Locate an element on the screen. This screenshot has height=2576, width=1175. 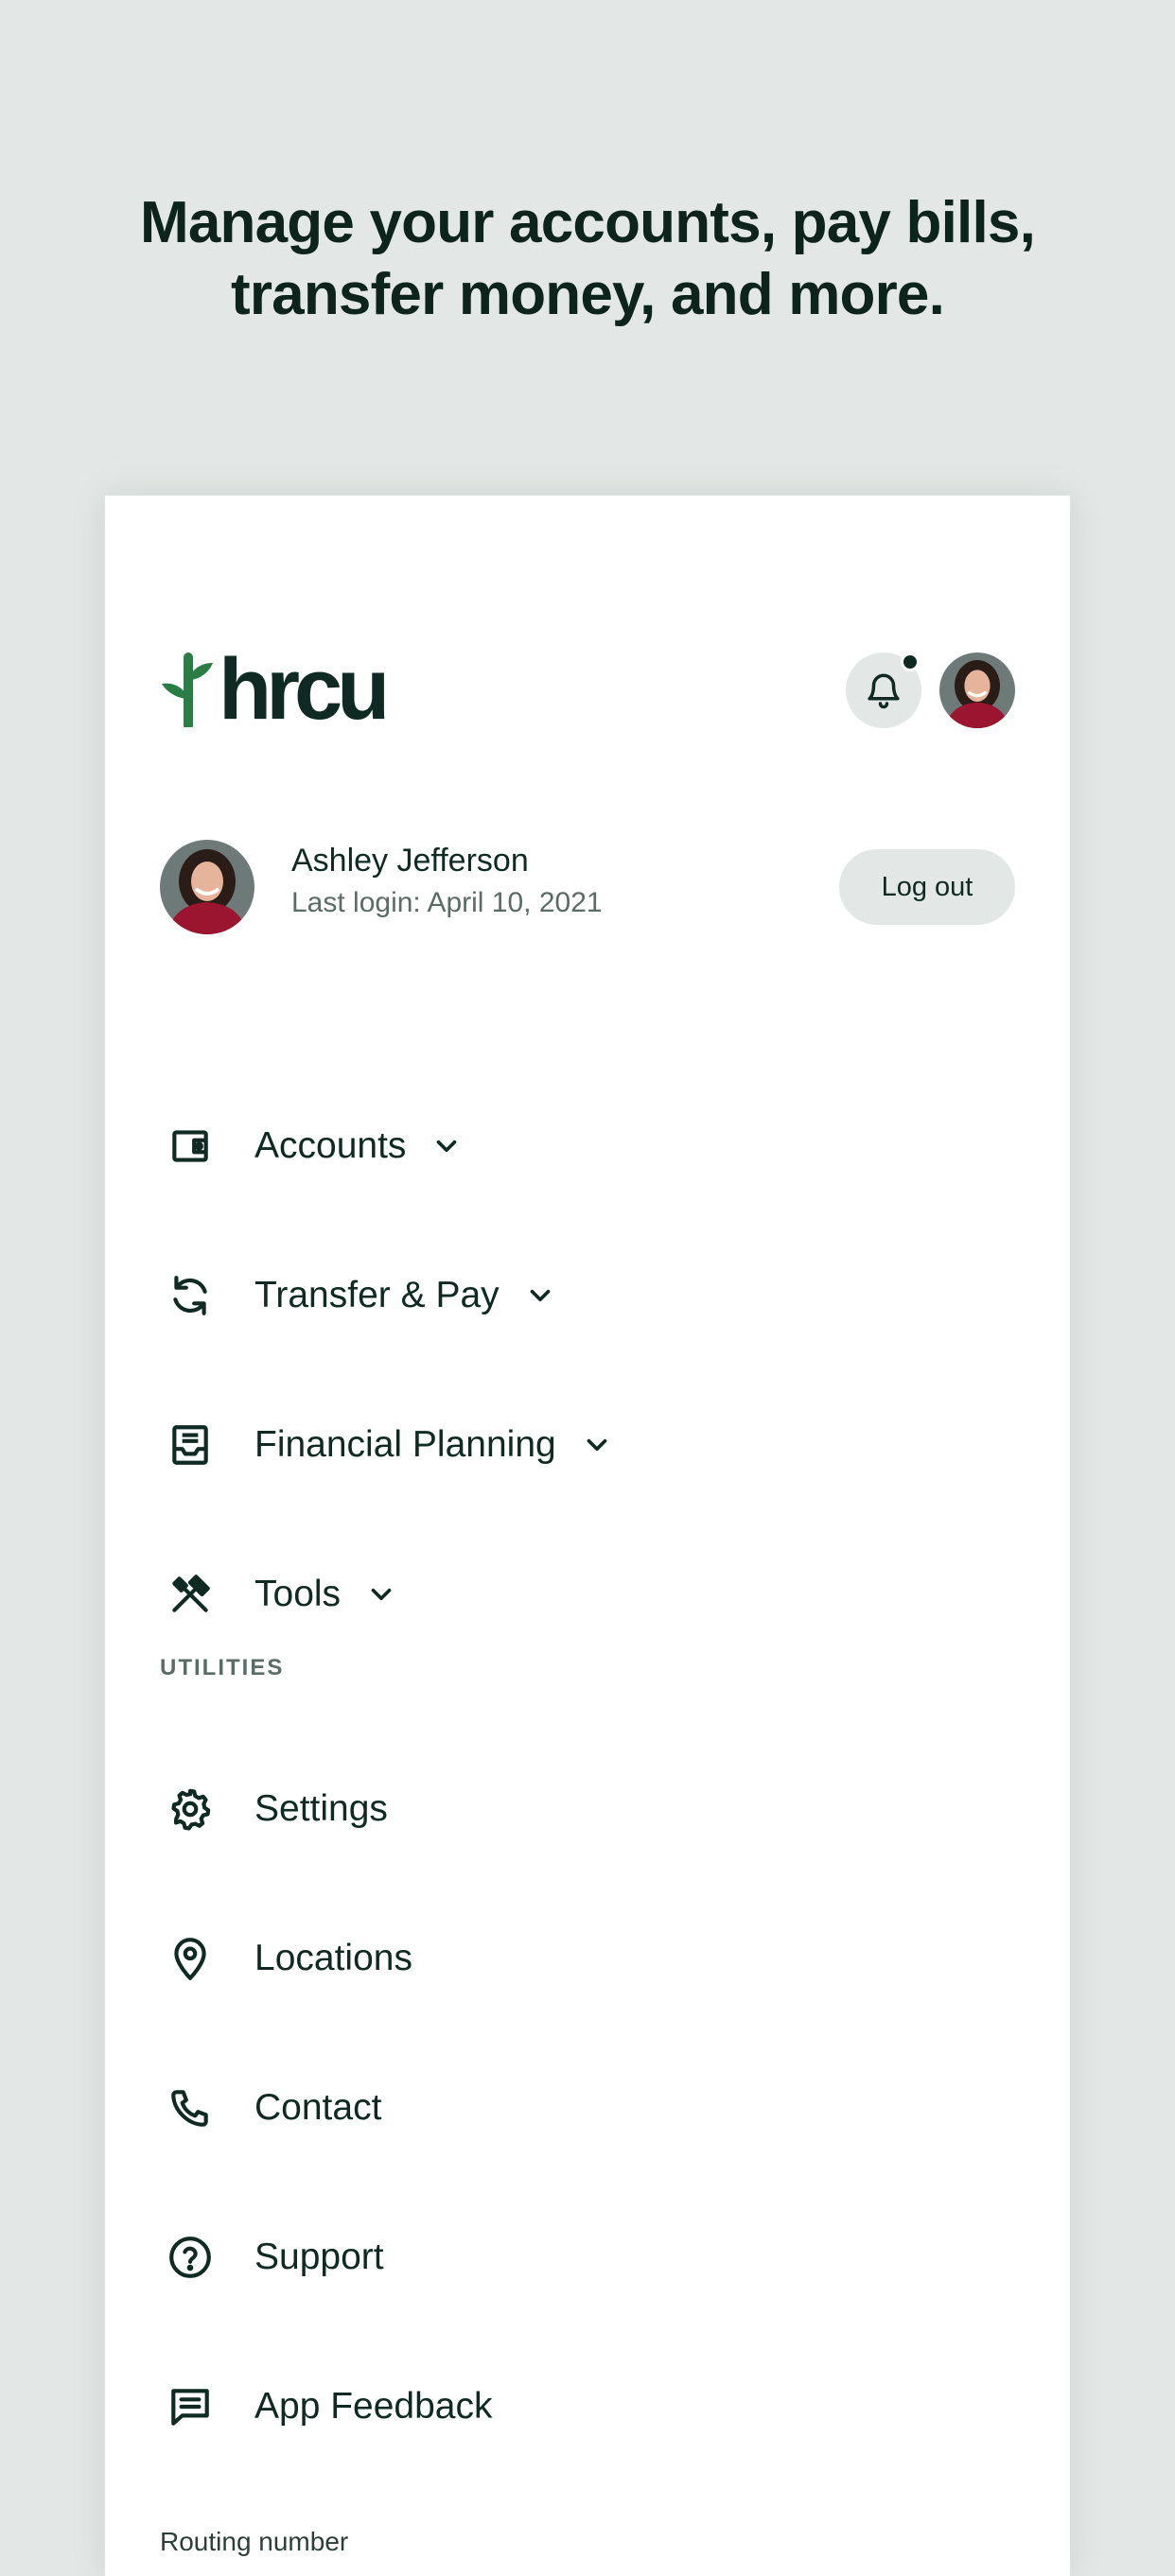
user-avatar is located at coordinates (207, 887).